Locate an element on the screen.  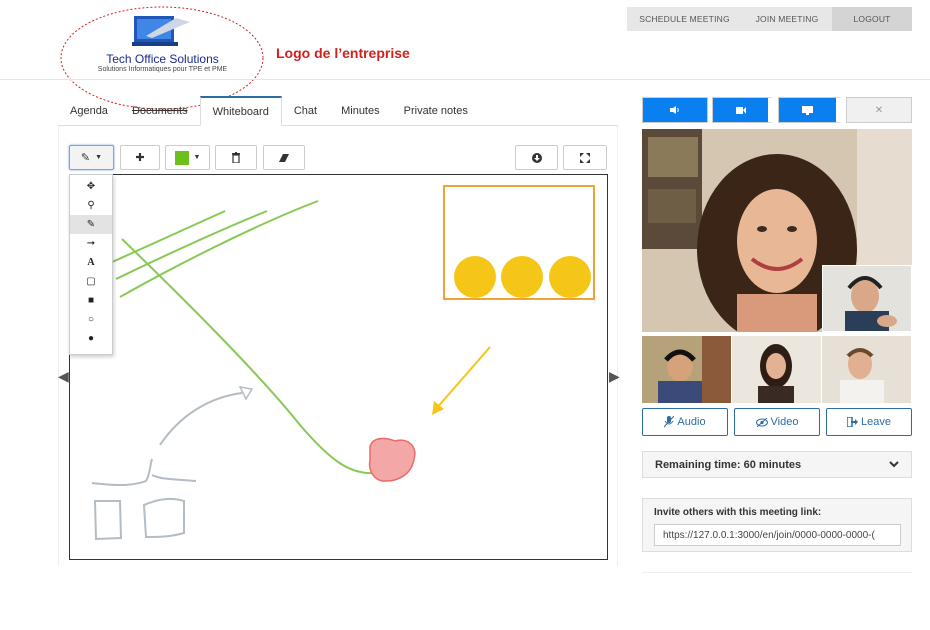
delete-button is located at coordinates (236, 157).